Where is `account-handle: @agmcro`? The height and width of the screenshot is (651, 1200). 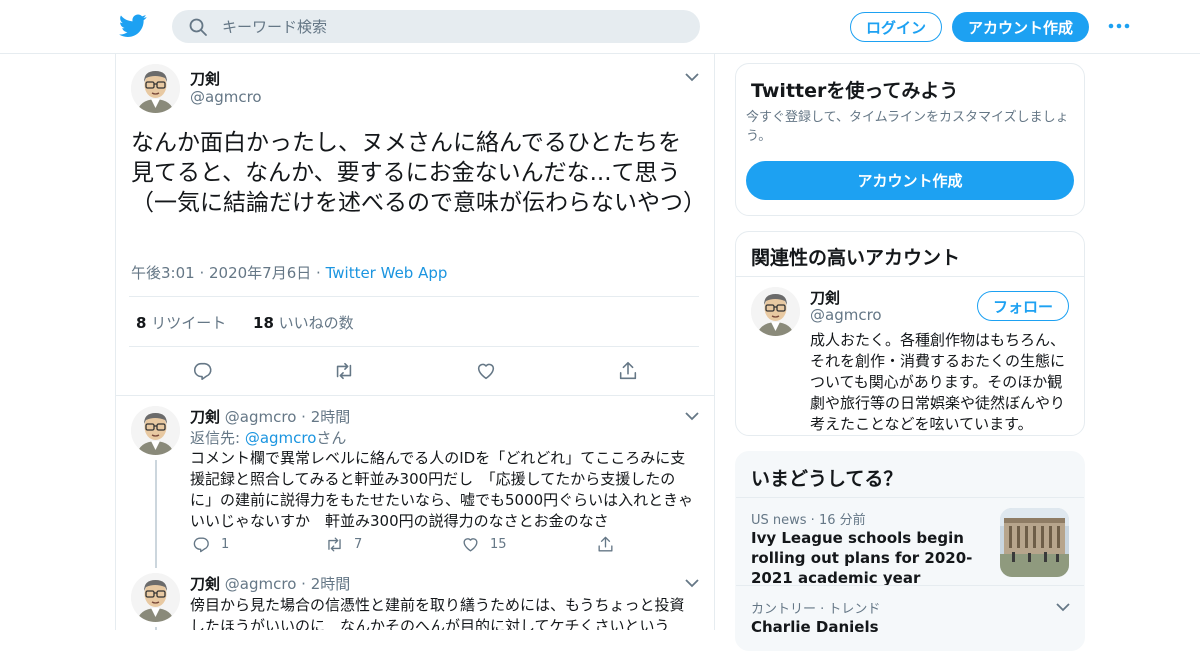
account-handle: @agmcro is located at coordinates (846, 315).